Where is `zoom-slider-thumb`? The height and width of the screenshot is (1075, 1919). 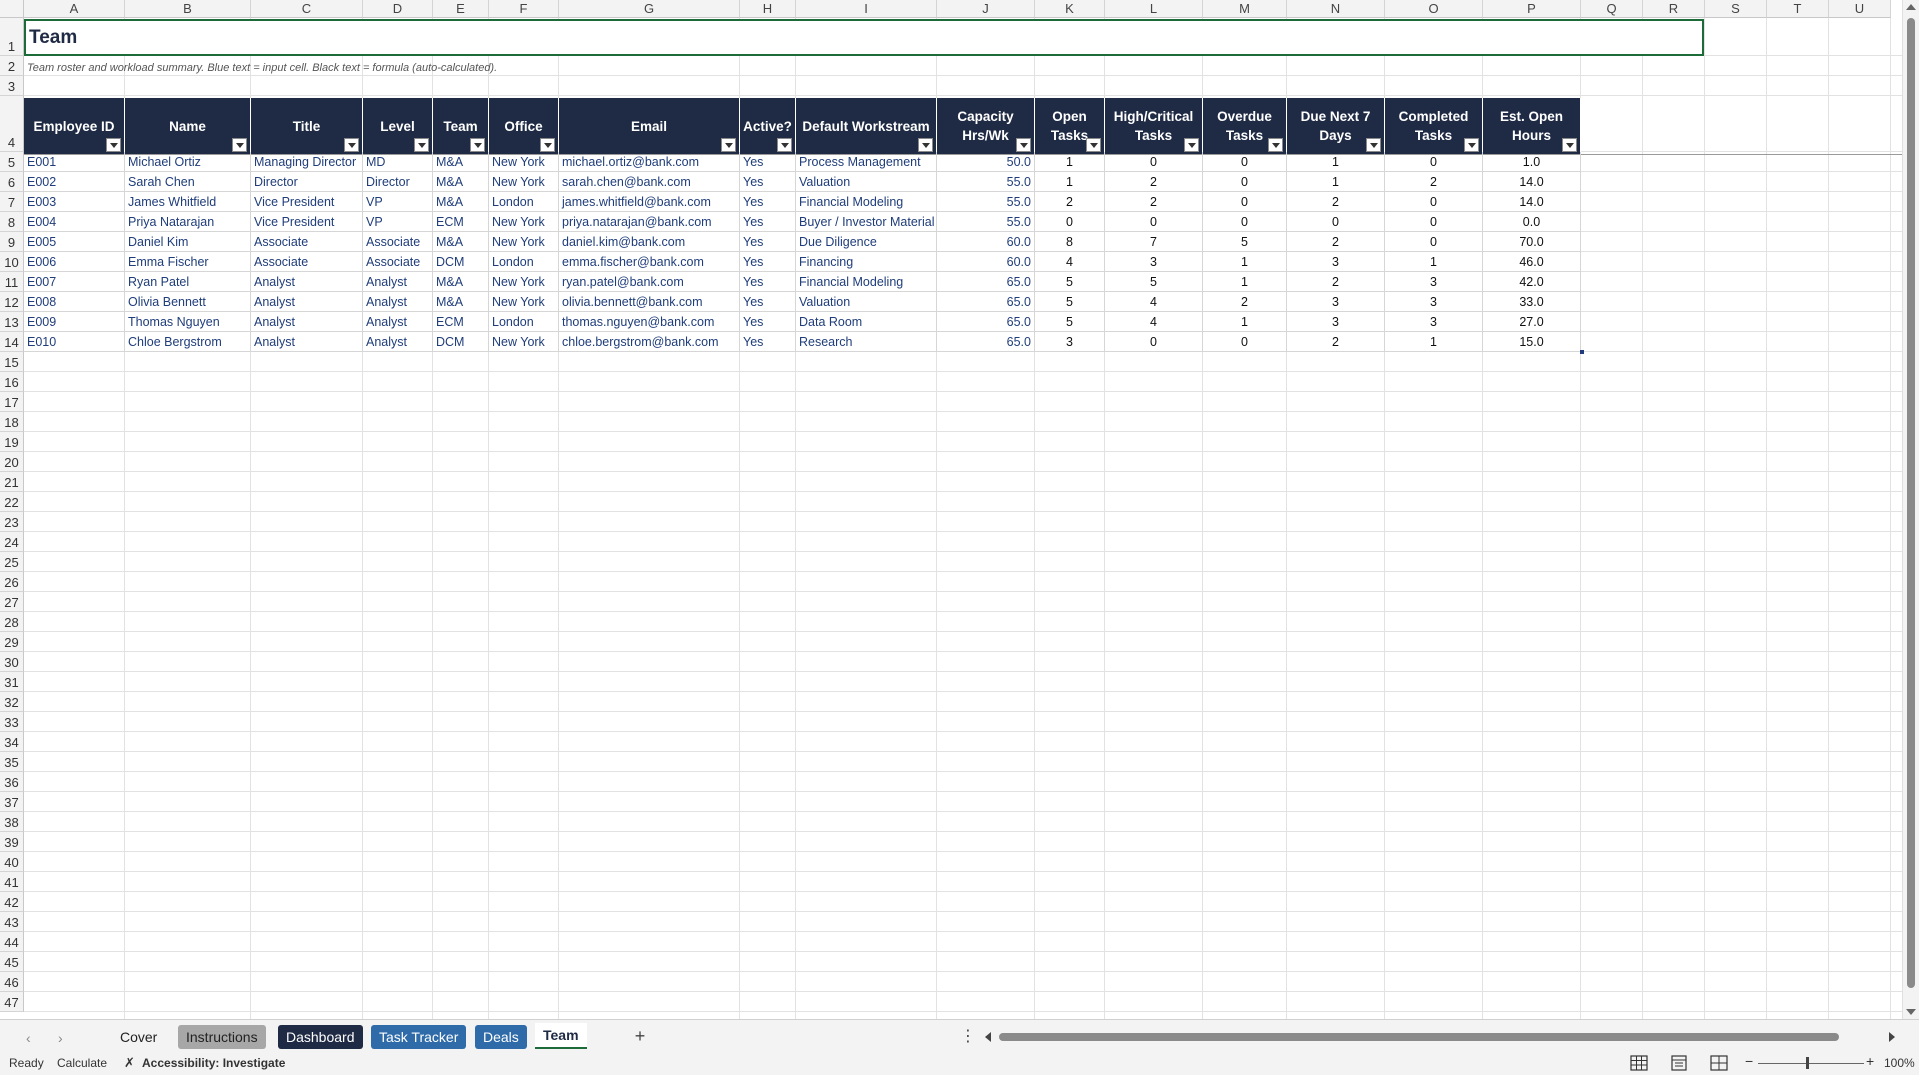
zoom-slider-thumb is located at coordinates (1807, 1063).